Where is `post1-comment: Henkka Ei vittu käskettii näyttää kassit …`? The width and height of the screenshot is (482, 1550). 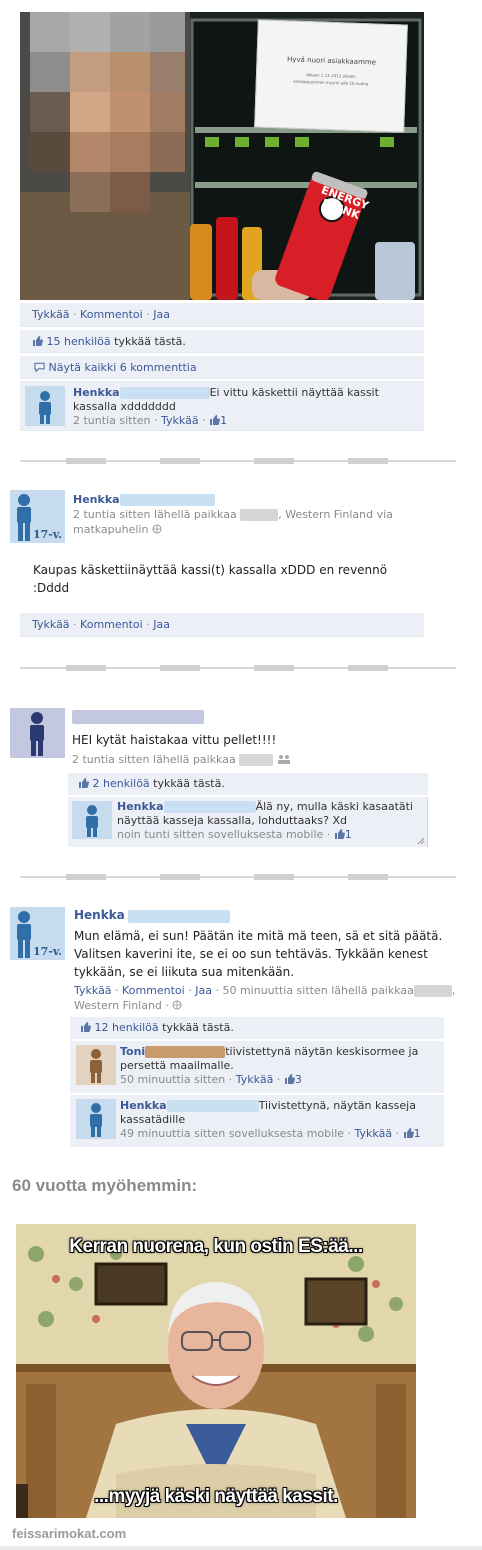 post1-comment: Henkka Ei vittu käskettii näyttää kassit … is located at coordinates (222, 406).